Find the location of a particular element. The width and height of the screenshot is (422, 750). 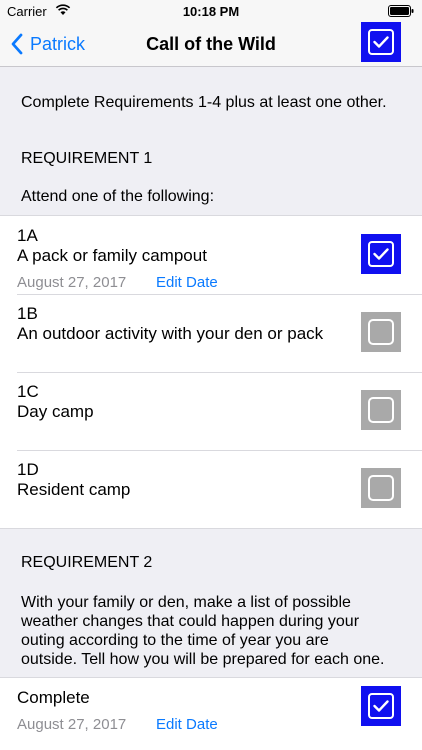

requirement-2-header: REQUIREMENT 2 is located at coordinates (87, 562).